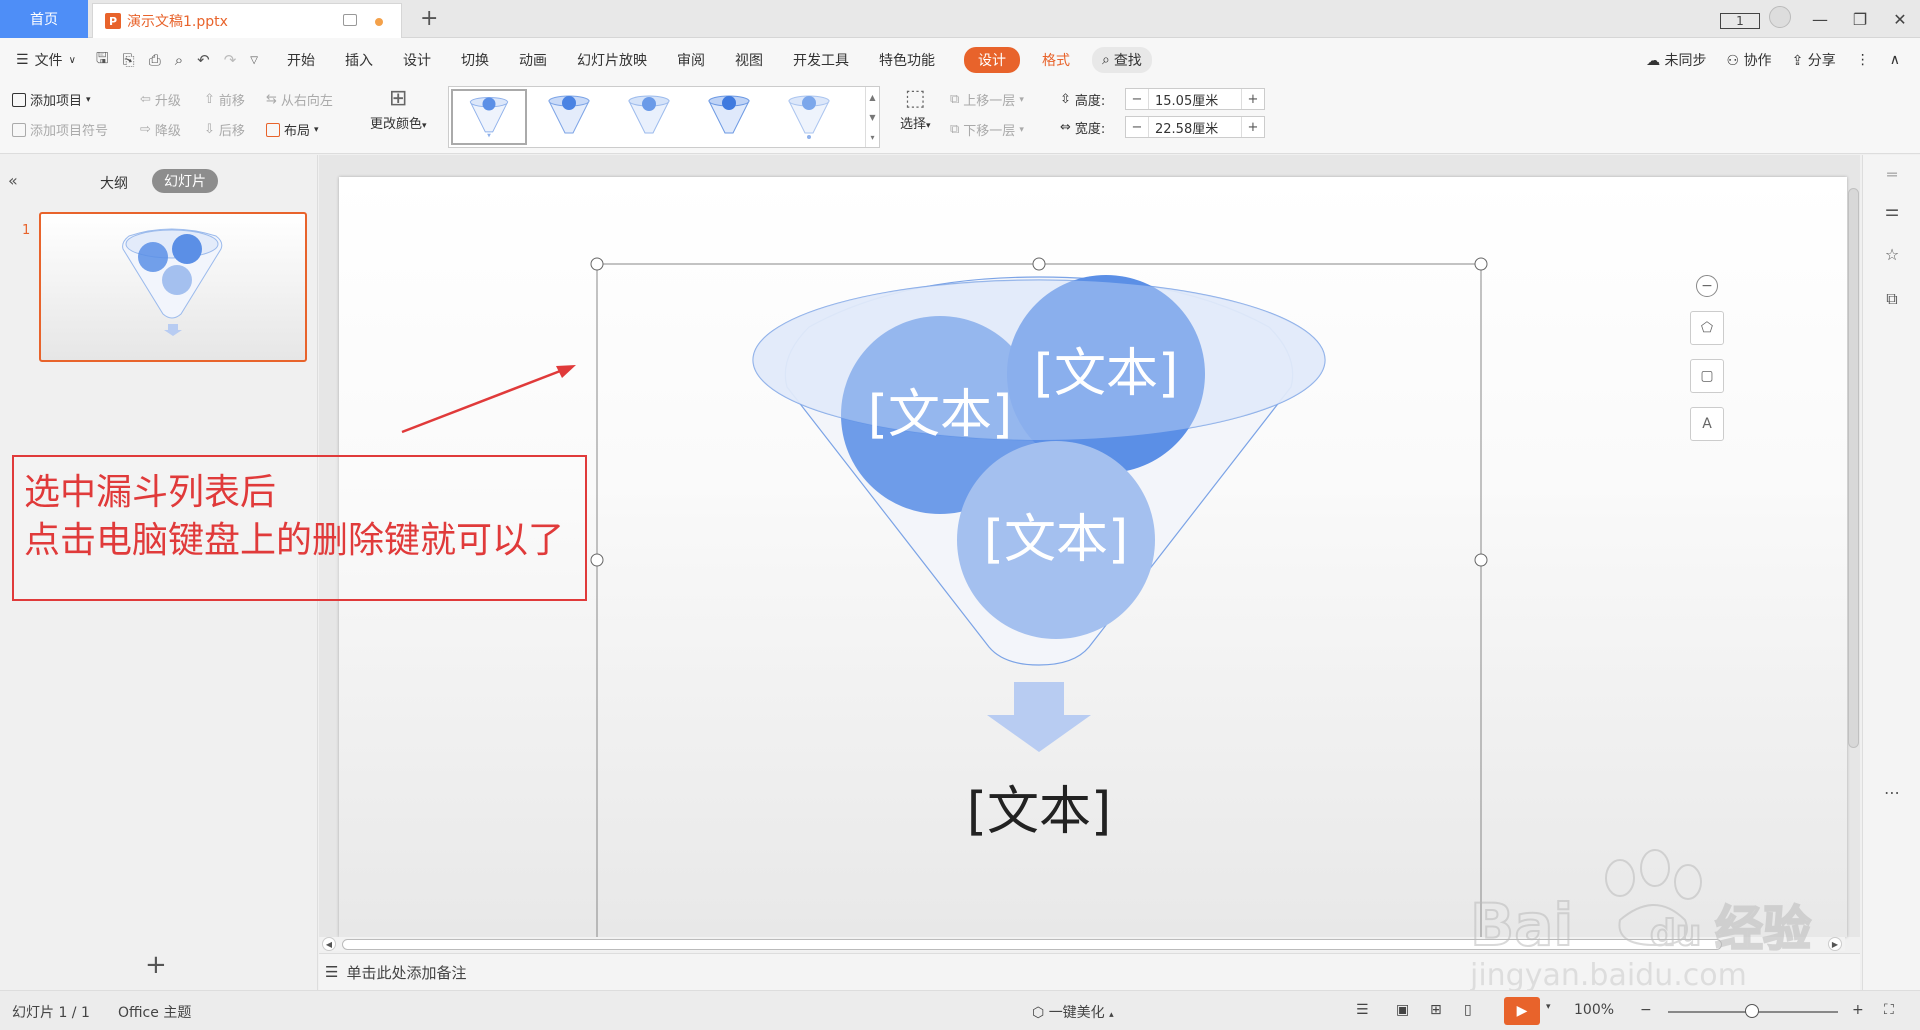 The height and width of the screenshot is (1030, 1920). What do you see at coordinates (915, 109) in the screenshot?
I see `select-button: ⬚ 选择▾` at bounding box center [915, 109].